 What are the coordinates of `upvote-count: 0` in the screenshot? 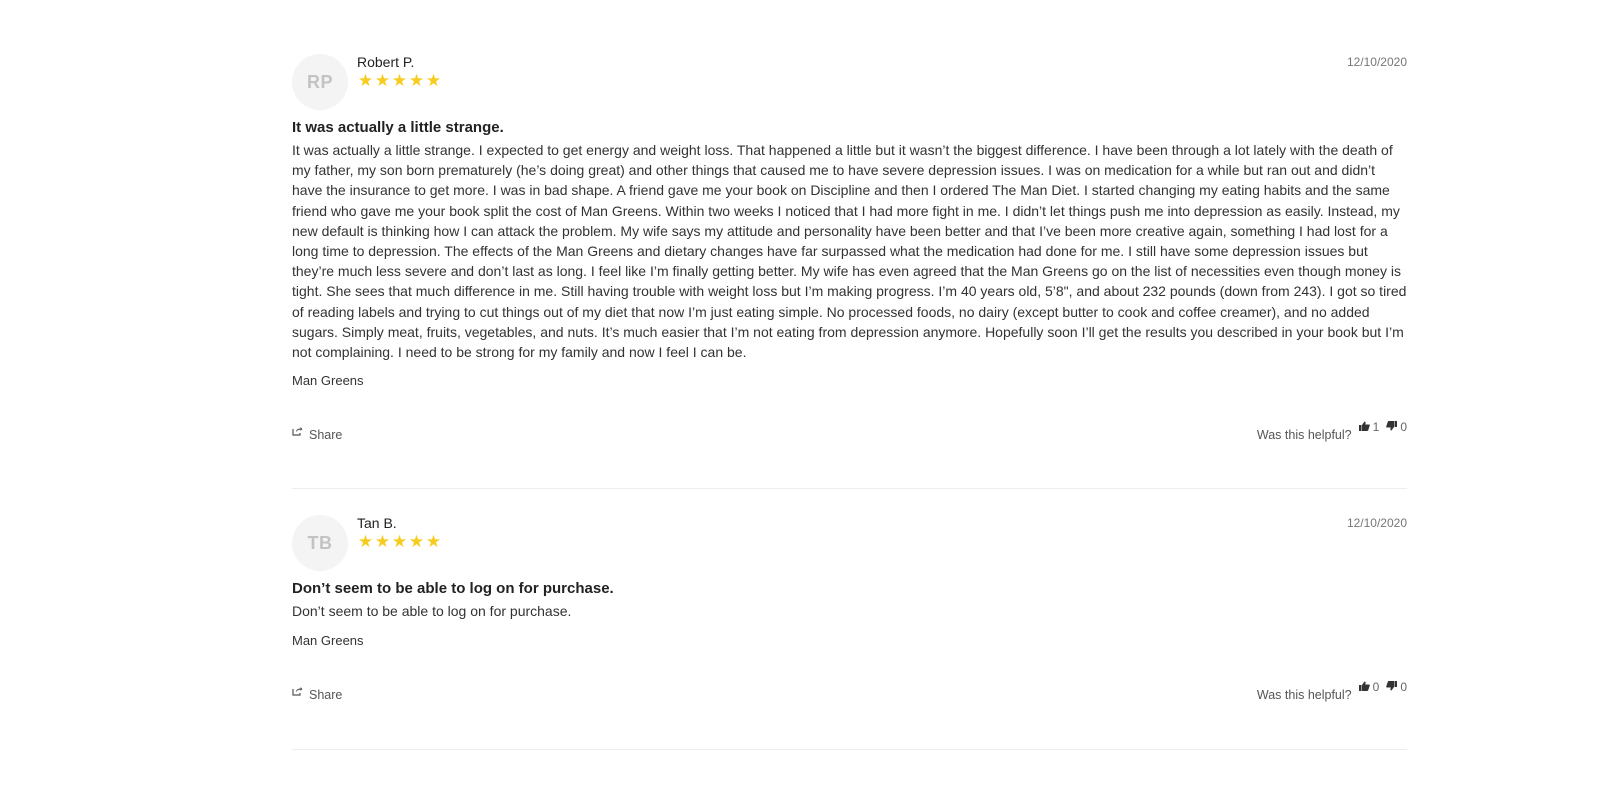 It's located at (1376, 687).